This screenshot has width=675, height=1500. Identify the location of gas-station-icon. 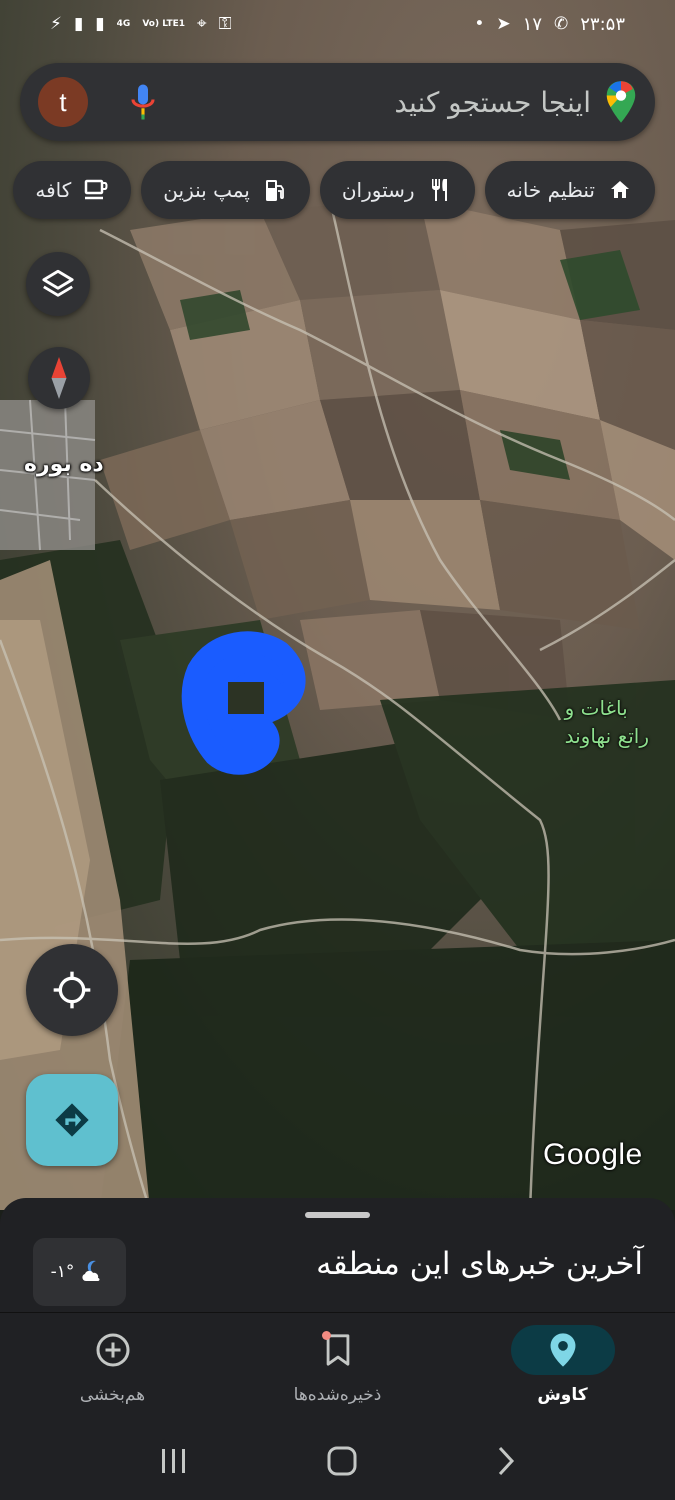
(275, 190).